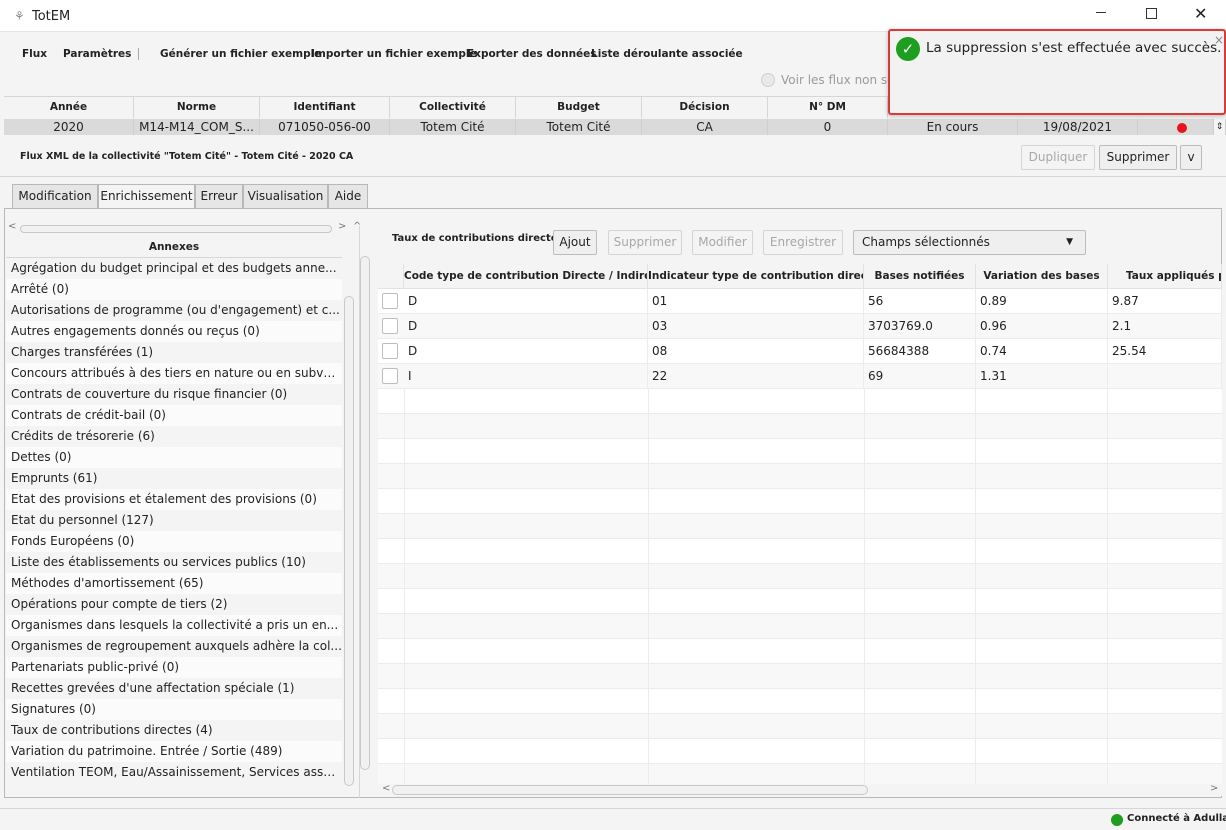  I want to click on cell-variation: 0.74, so click(1042, 351).